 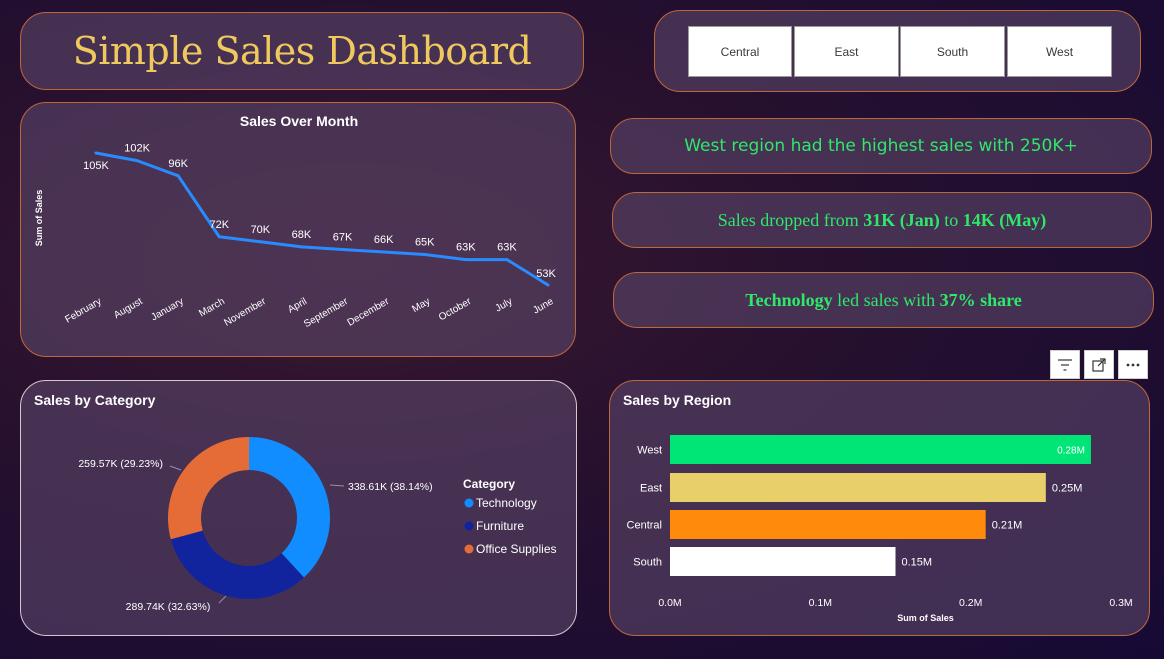 I want to click on slicer-button-south: South, so click(x=952, y=51).